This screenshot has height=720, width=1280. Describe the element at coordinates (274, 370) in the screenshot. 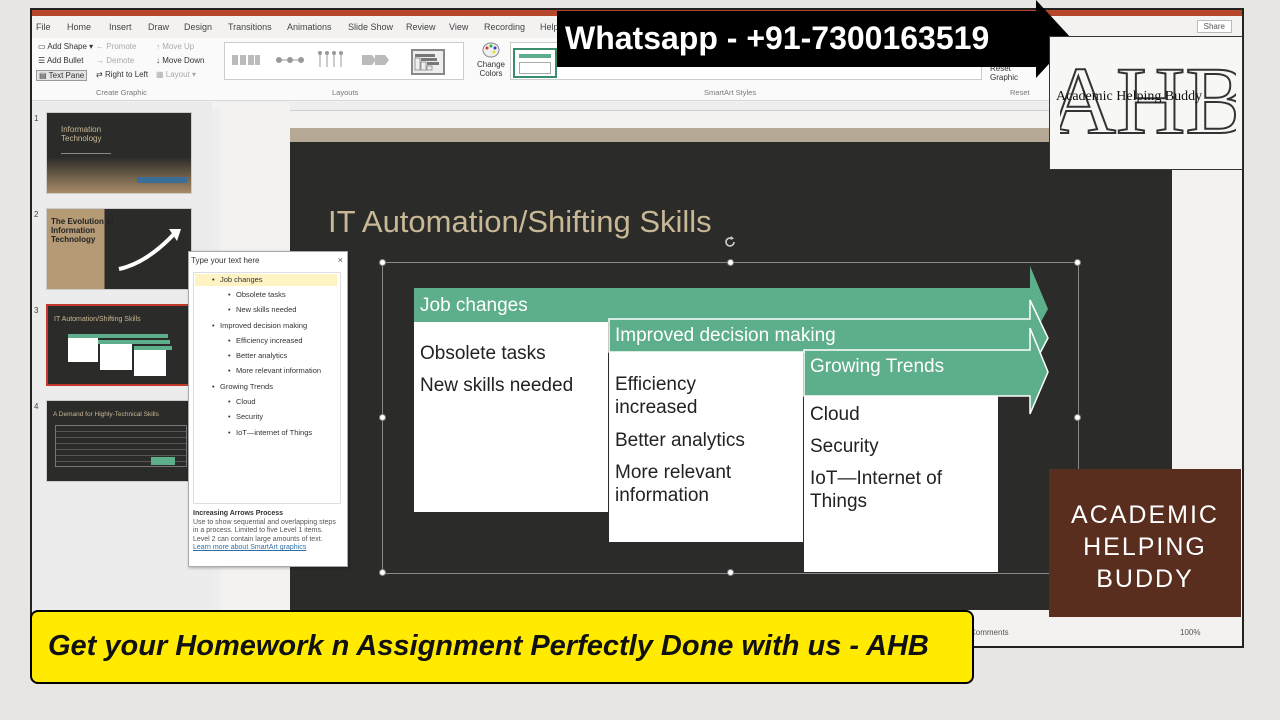

I see `text-pane-item: More relevant information` at that location.